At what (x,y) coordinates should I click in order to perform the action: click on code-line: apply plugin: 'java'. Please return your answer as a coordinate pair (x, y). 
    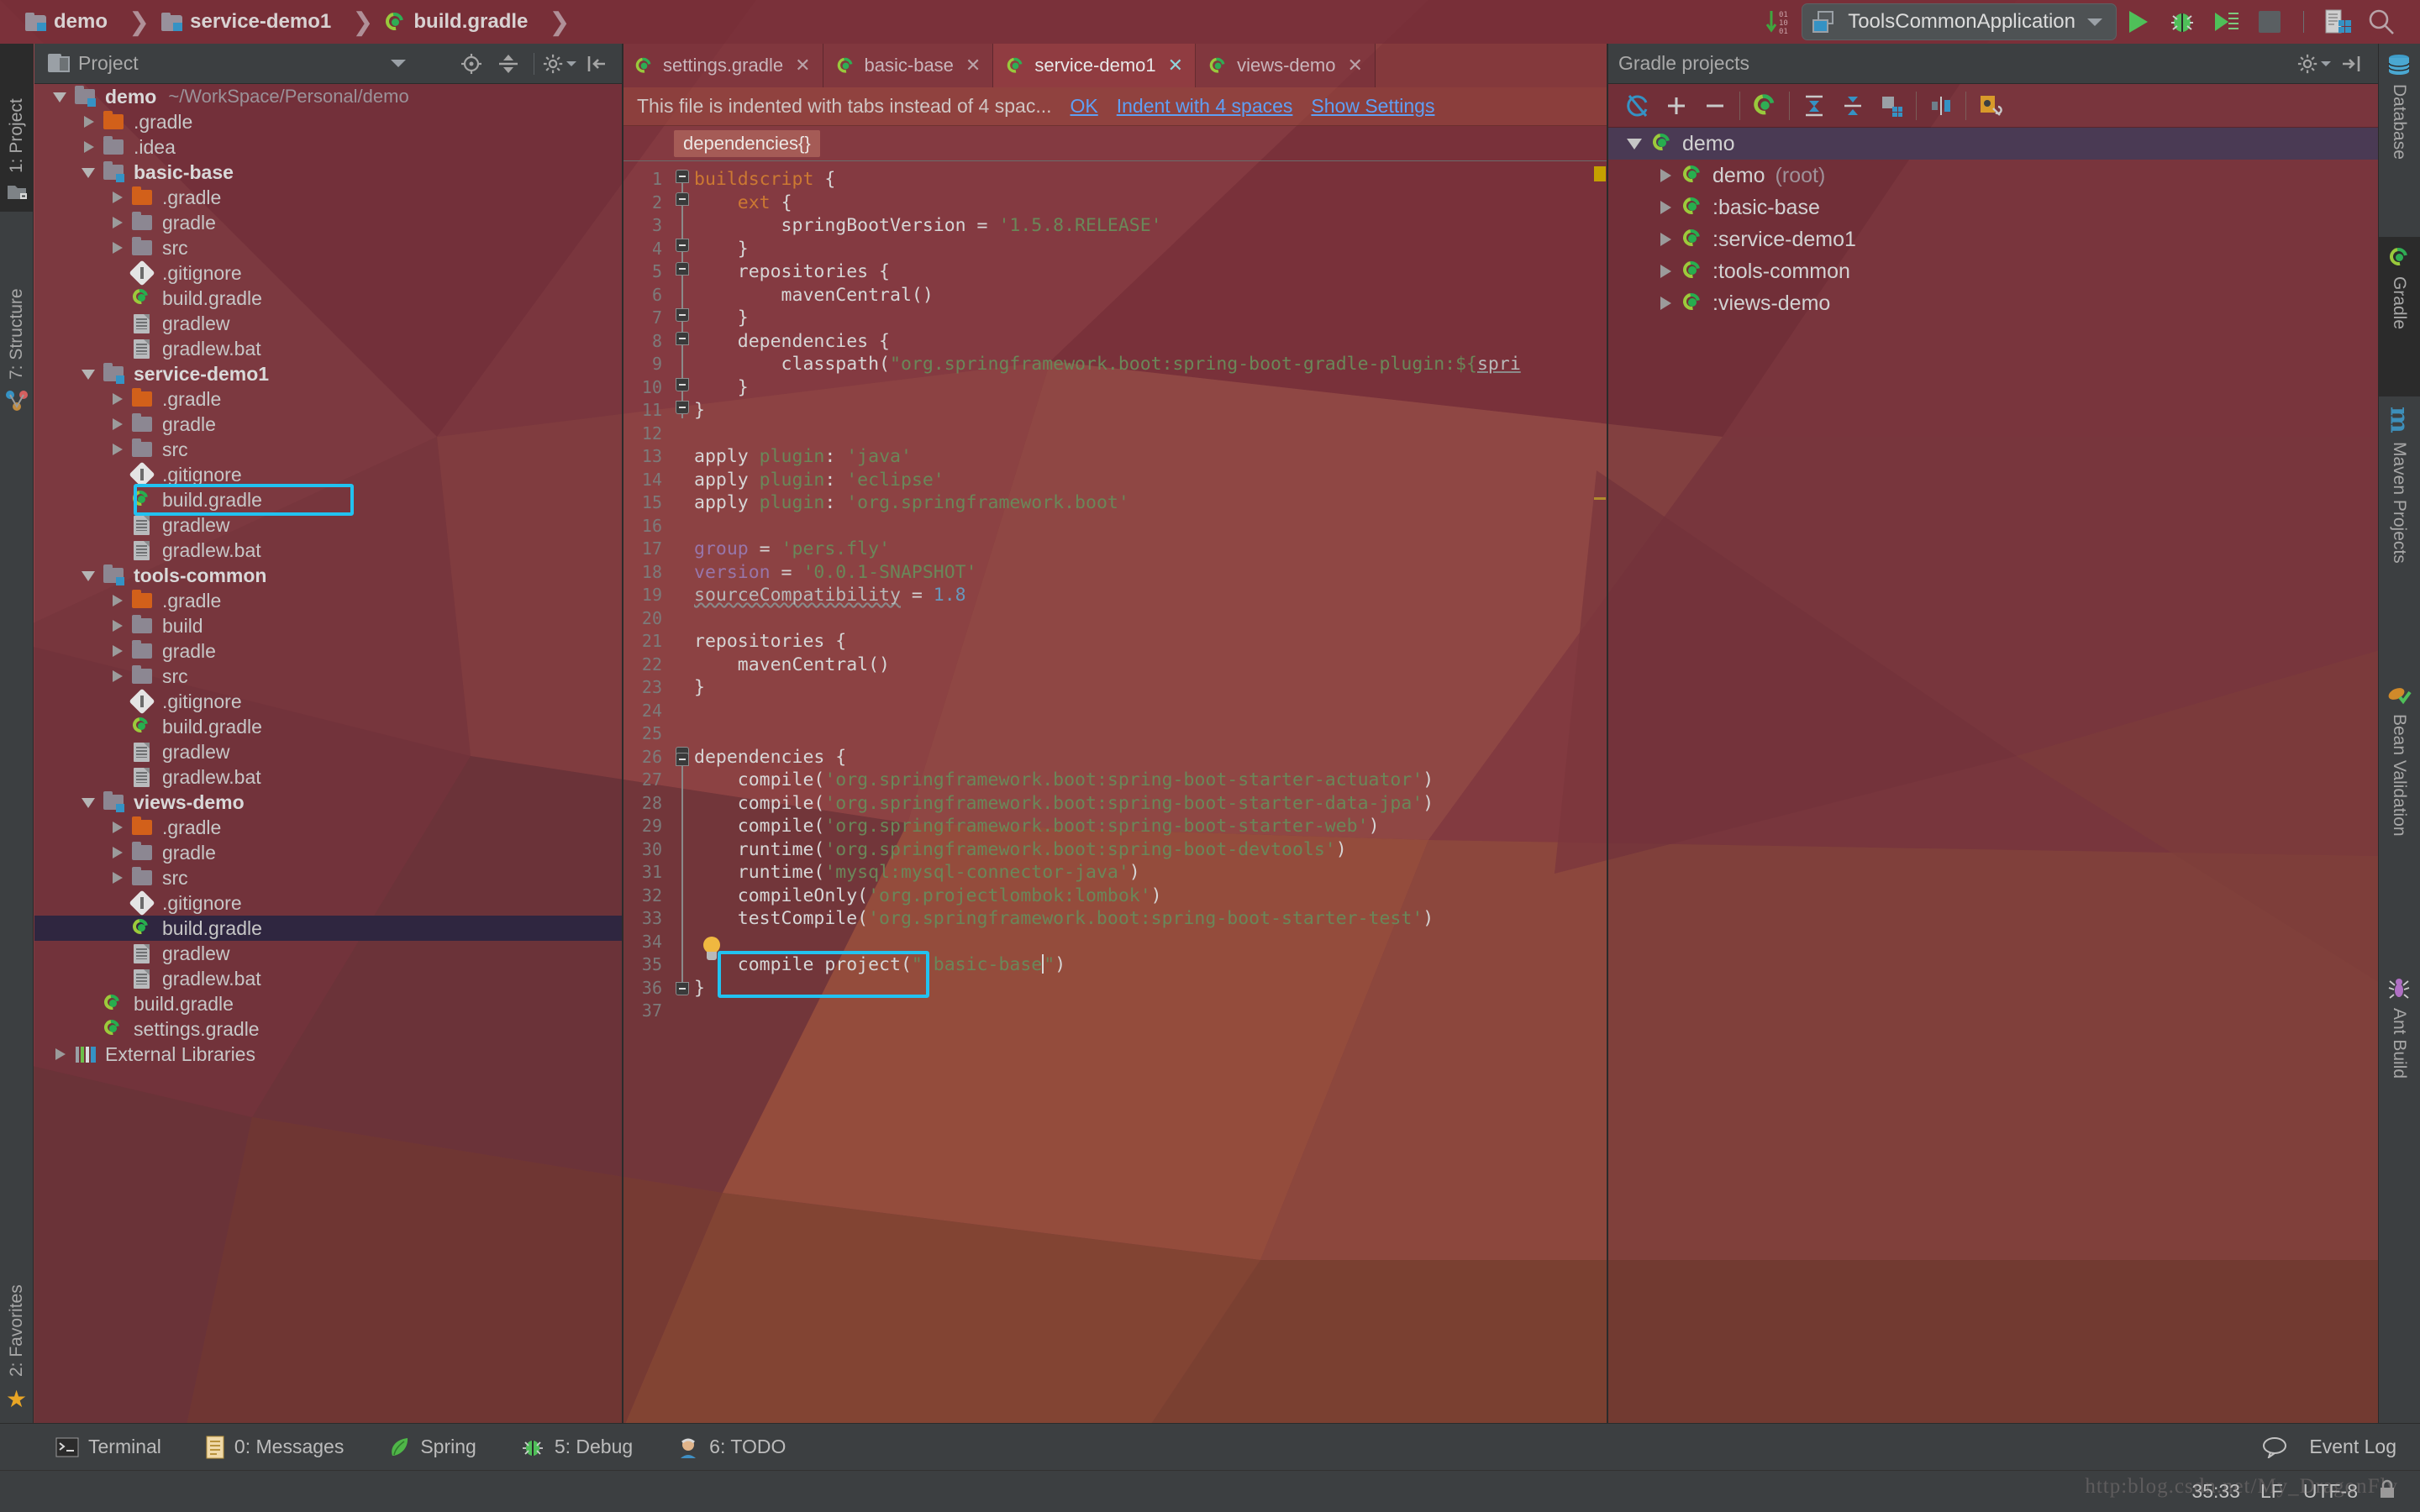
    Looking at the image, I should click on (1150, 457).